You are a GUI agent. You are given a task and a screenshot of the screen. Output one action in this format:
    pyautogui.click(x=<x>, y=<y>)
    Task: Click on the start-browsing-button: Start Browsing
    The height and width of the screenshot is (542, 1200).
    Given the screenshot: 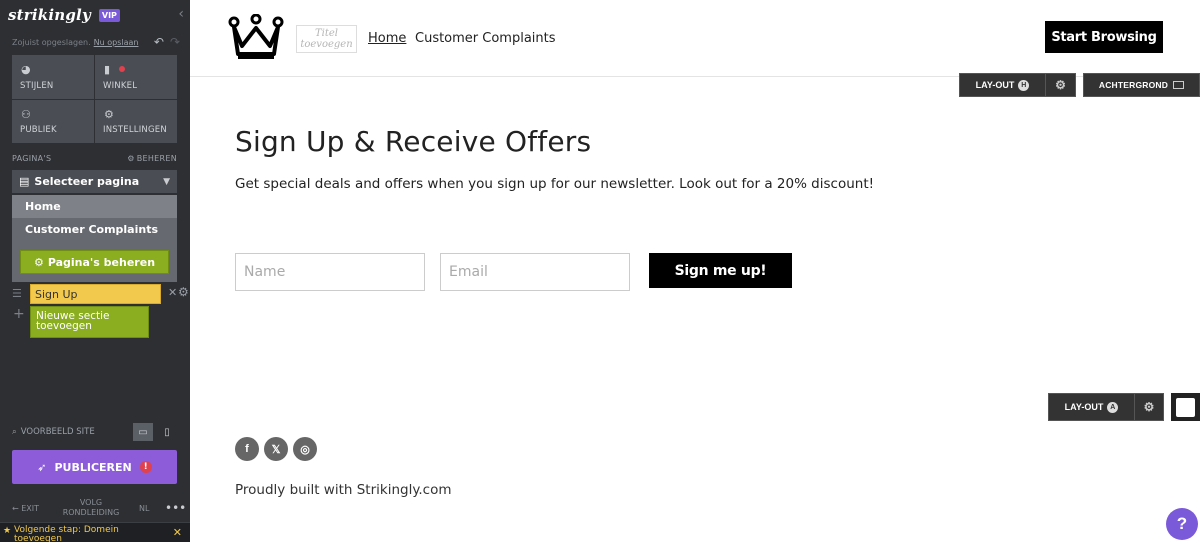 What is the action you would take?
    pyautogui.click(x=1104, y=37)
    